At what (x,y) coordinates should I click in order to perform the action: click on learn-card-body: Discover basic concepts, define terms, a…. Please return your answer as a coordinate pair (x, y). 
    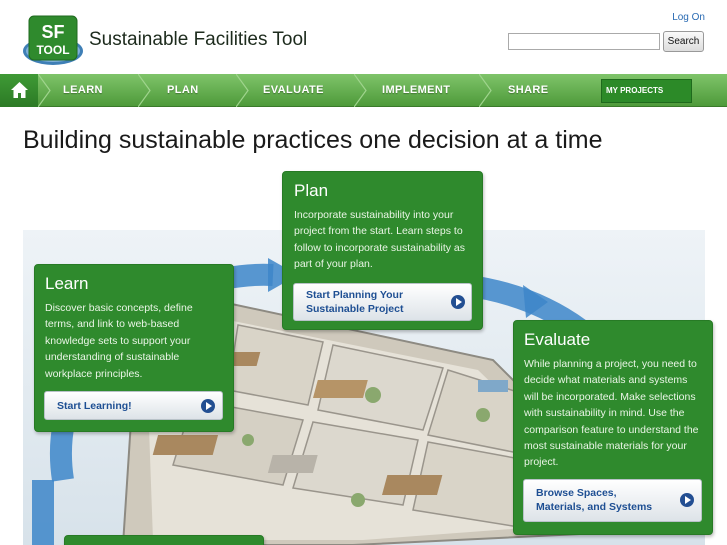
    Looking at the image, I should click on (119, 341).